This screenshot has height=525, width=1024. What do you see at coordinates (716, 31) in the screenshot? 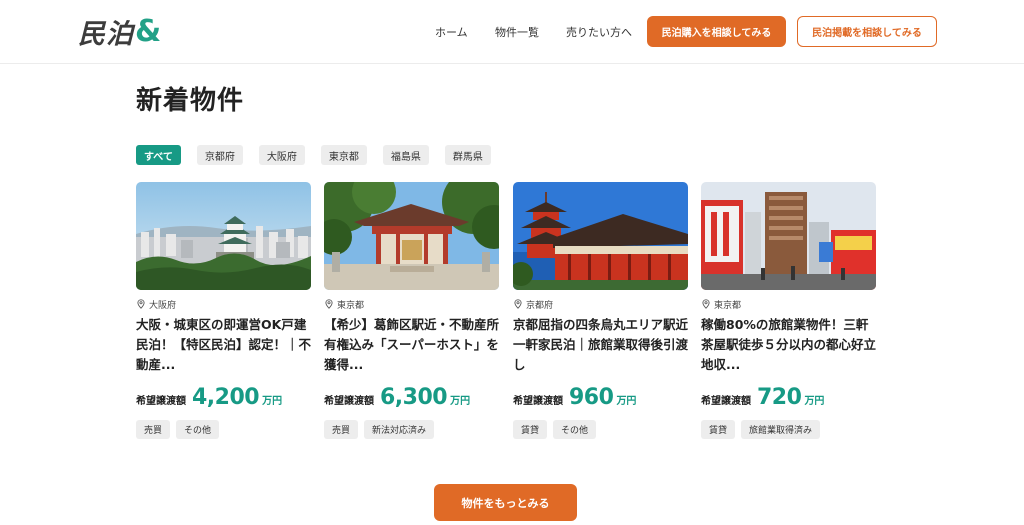
I see `consult-purchase-button: 民泊購入を相談してみる` at bounding box center [716, 31].